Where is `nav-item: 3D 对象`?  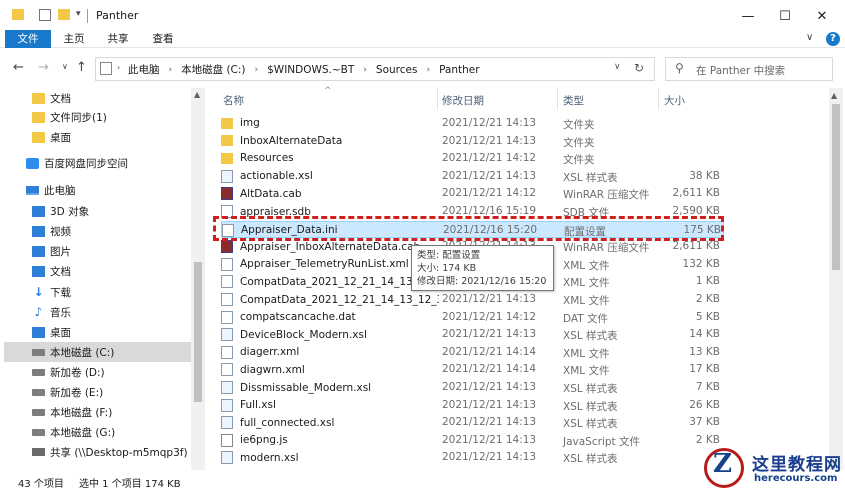
nav-item: 3D 对象 is located at coordinates (95, 211).